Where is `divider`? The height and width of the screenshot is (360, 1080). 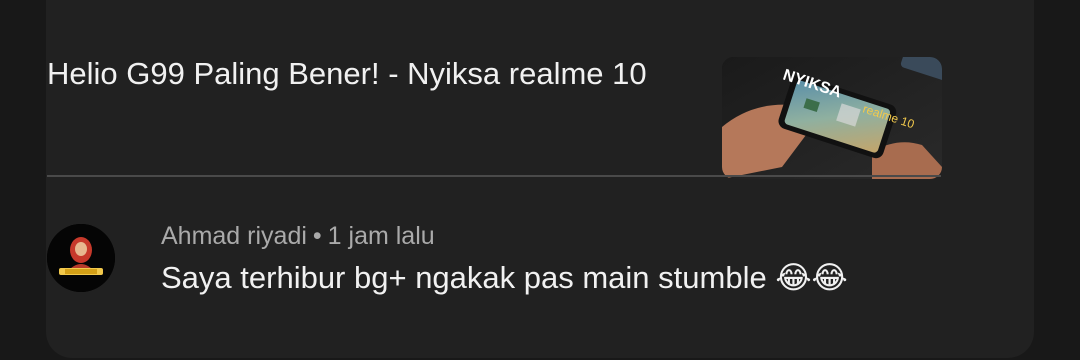 divider is located at coordinates (494, 176).